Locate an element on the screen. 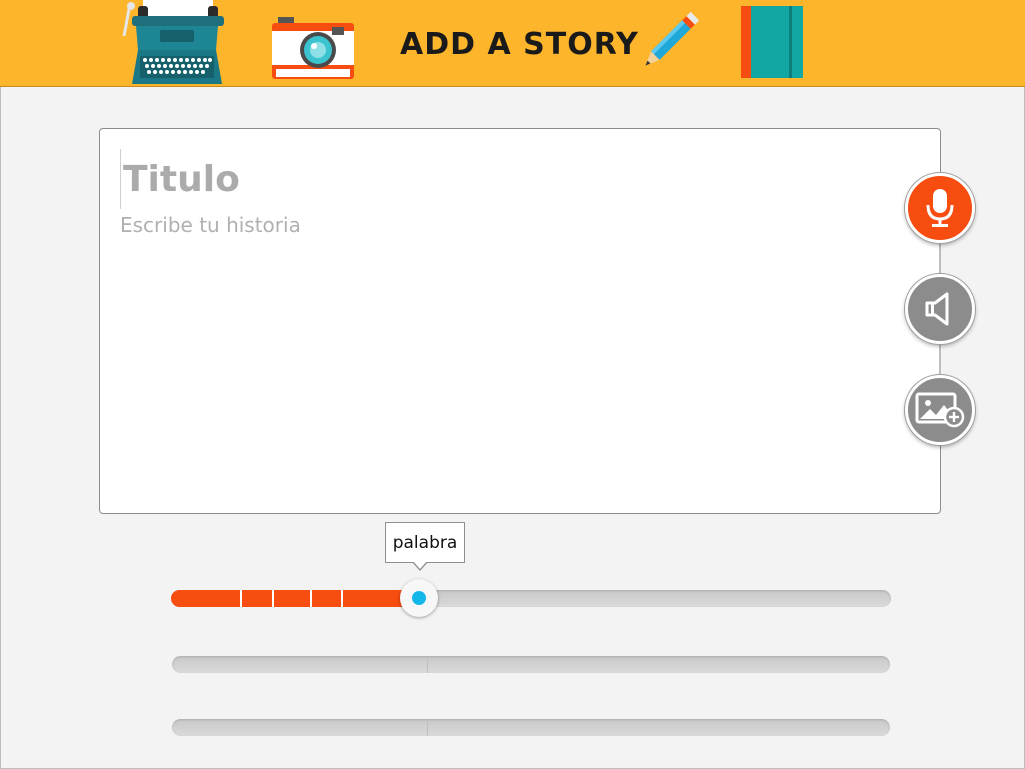 This screenshot has height=769, width=1025. typewriter-icon is located at coordinates (173, 42).